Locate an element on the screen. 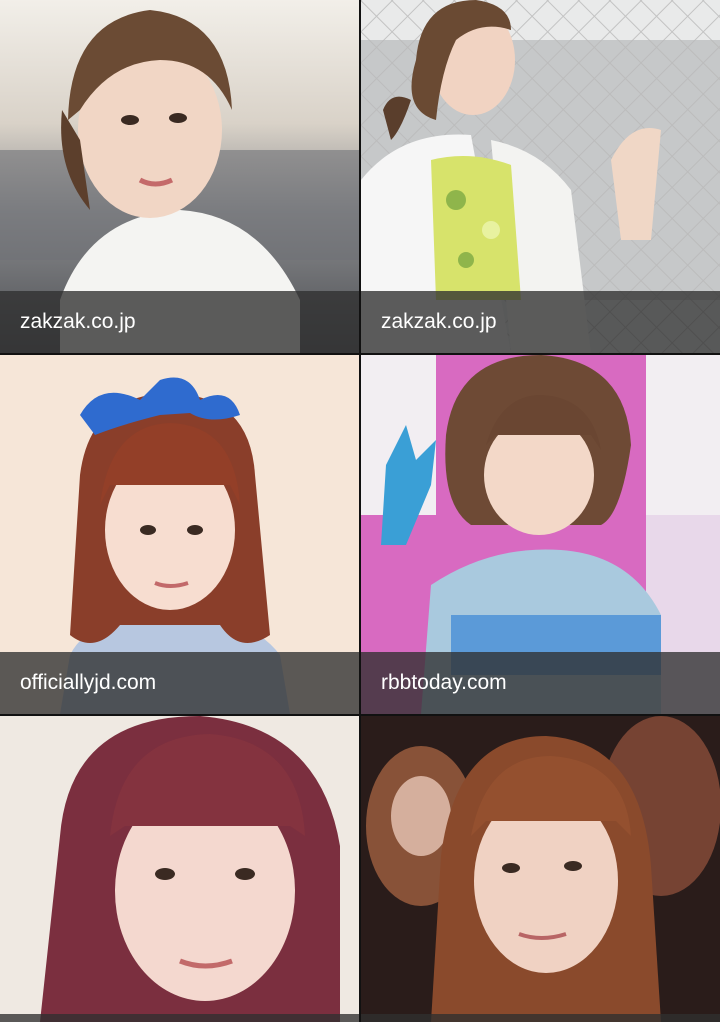 Image resolution: width=720 pixels, height=1022 pixels. source-label: officiallyjd.com is located at coordinates (179, 683).